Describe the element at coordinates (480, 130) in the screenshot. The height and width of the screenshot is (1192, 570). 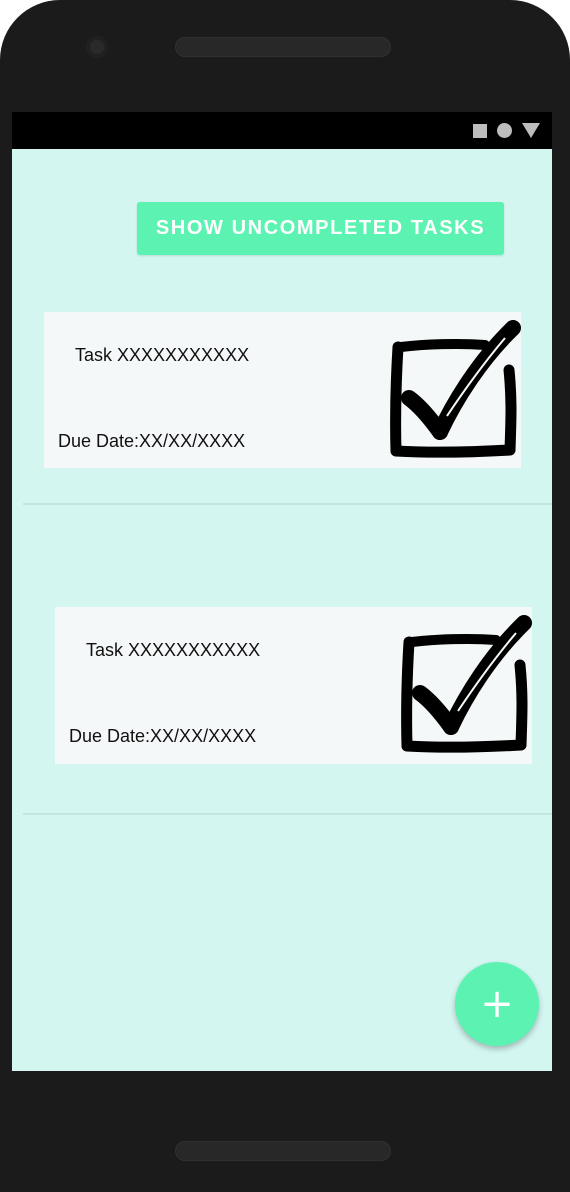
I see `square-icon` at that location.